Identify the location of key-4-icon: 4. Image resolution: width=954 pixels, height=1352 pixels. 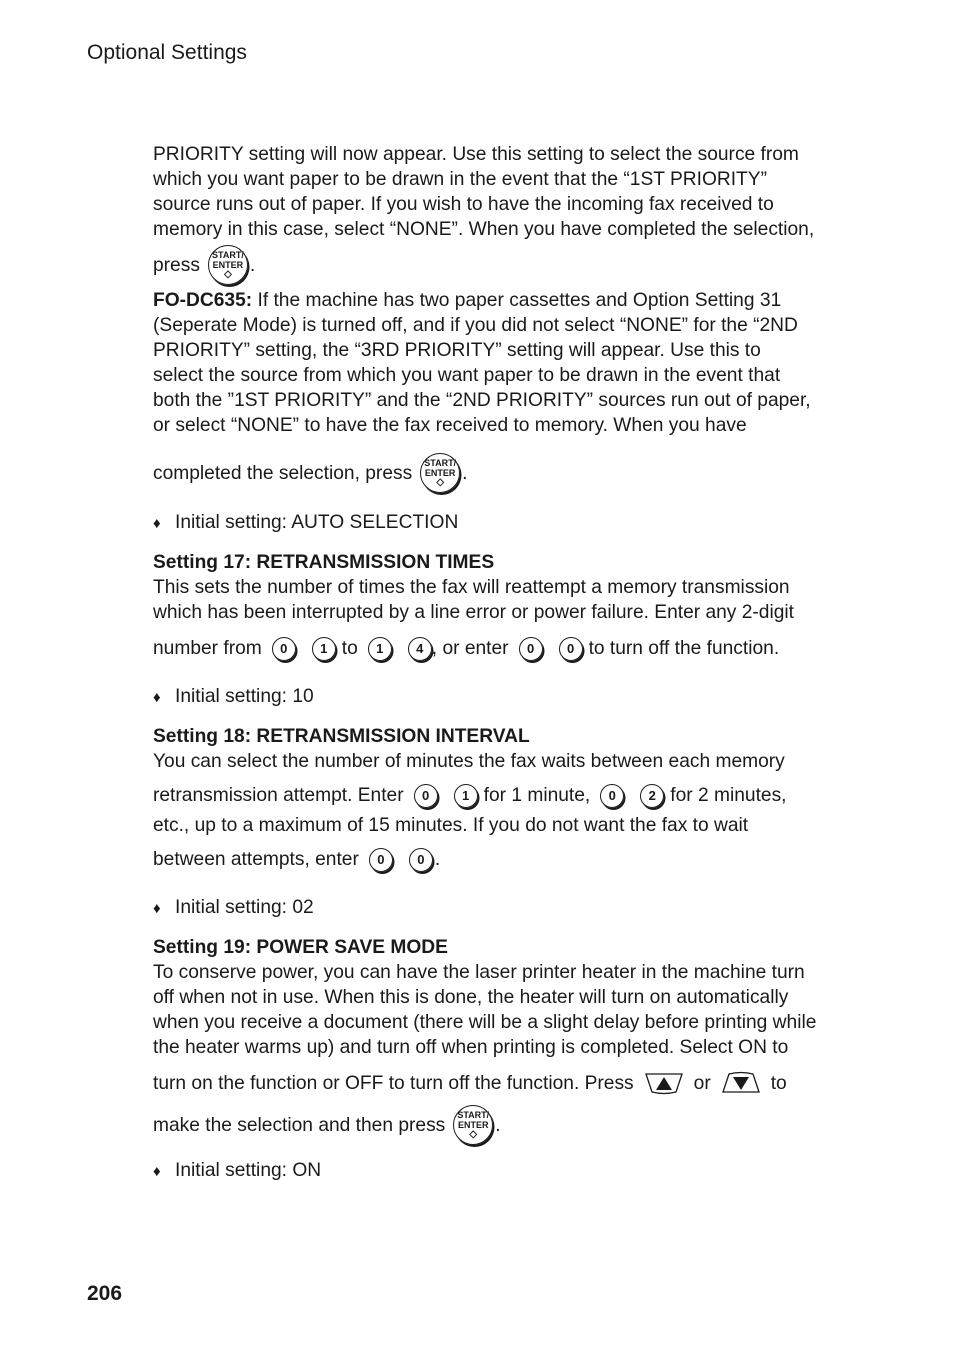
(419, 648).